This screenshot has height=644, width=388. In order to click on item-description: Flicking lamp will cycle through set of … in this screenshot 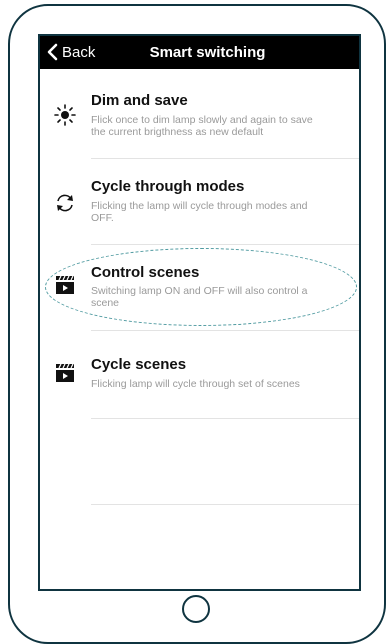, I will do `click(195, 384)`.